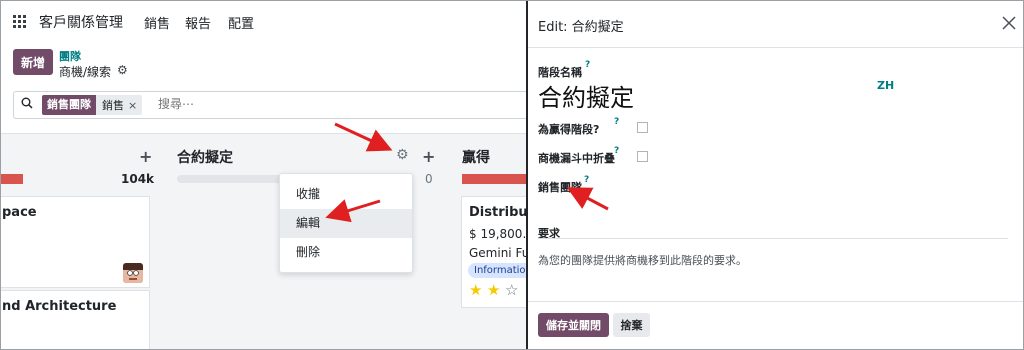  Describe the element at coordinates (573, 325) in the screenshot. I see `save-close-button: 儲存並關閉` at that location.